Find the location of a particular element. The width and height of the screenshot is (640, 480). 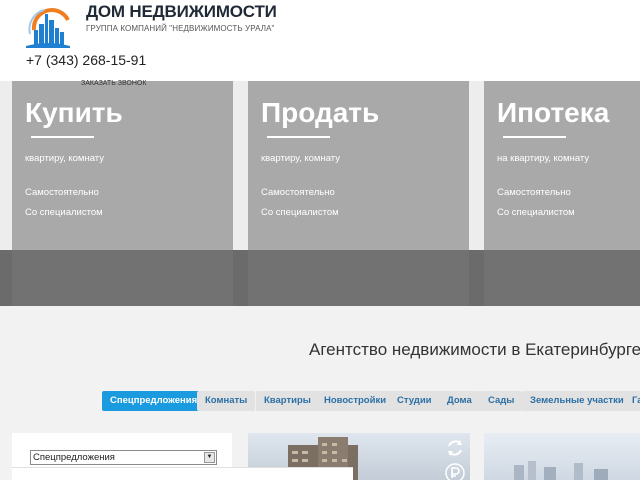

tab-rooms: Комнаты is located at coordinates (226, 401).